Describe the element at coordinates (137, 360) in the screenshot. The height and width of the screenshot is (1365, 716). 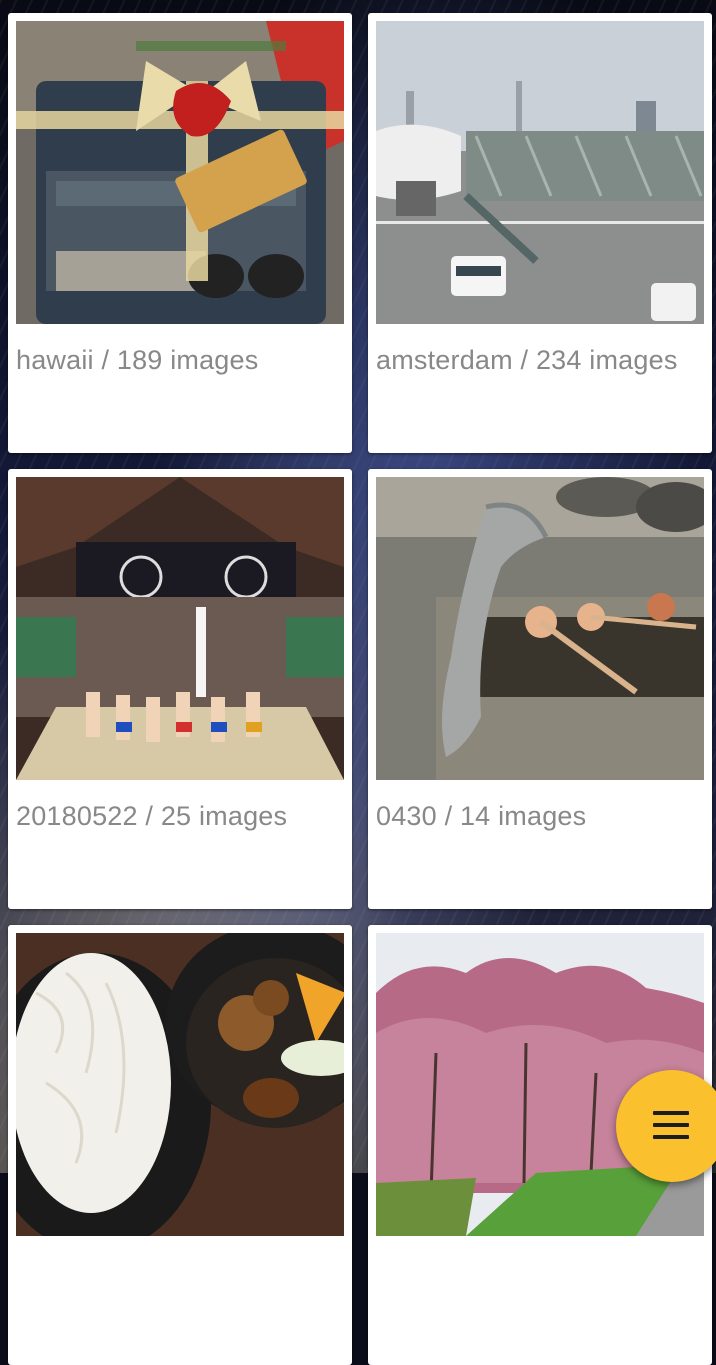
I see `album-caption: hawaii / 189 images` at that location.